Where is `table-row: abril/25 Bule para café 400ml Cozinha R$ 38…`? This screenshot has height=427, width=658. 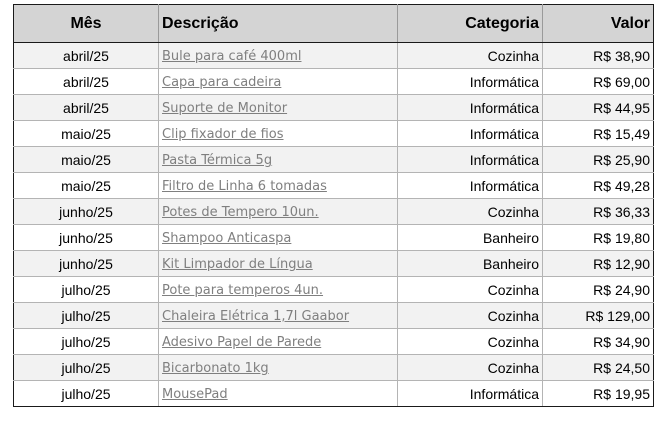 table-row: abril/25 Bule para café 400ml Cozinha R$ 38… is located at coordinates (333, 55).